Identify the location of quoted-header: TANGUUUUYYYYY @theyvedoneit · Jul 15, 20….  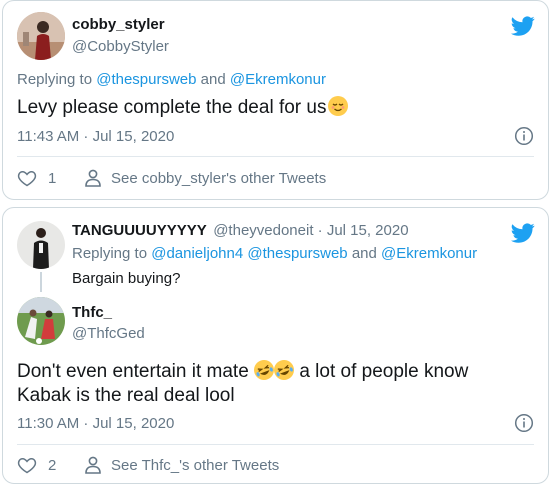
(240, 231).